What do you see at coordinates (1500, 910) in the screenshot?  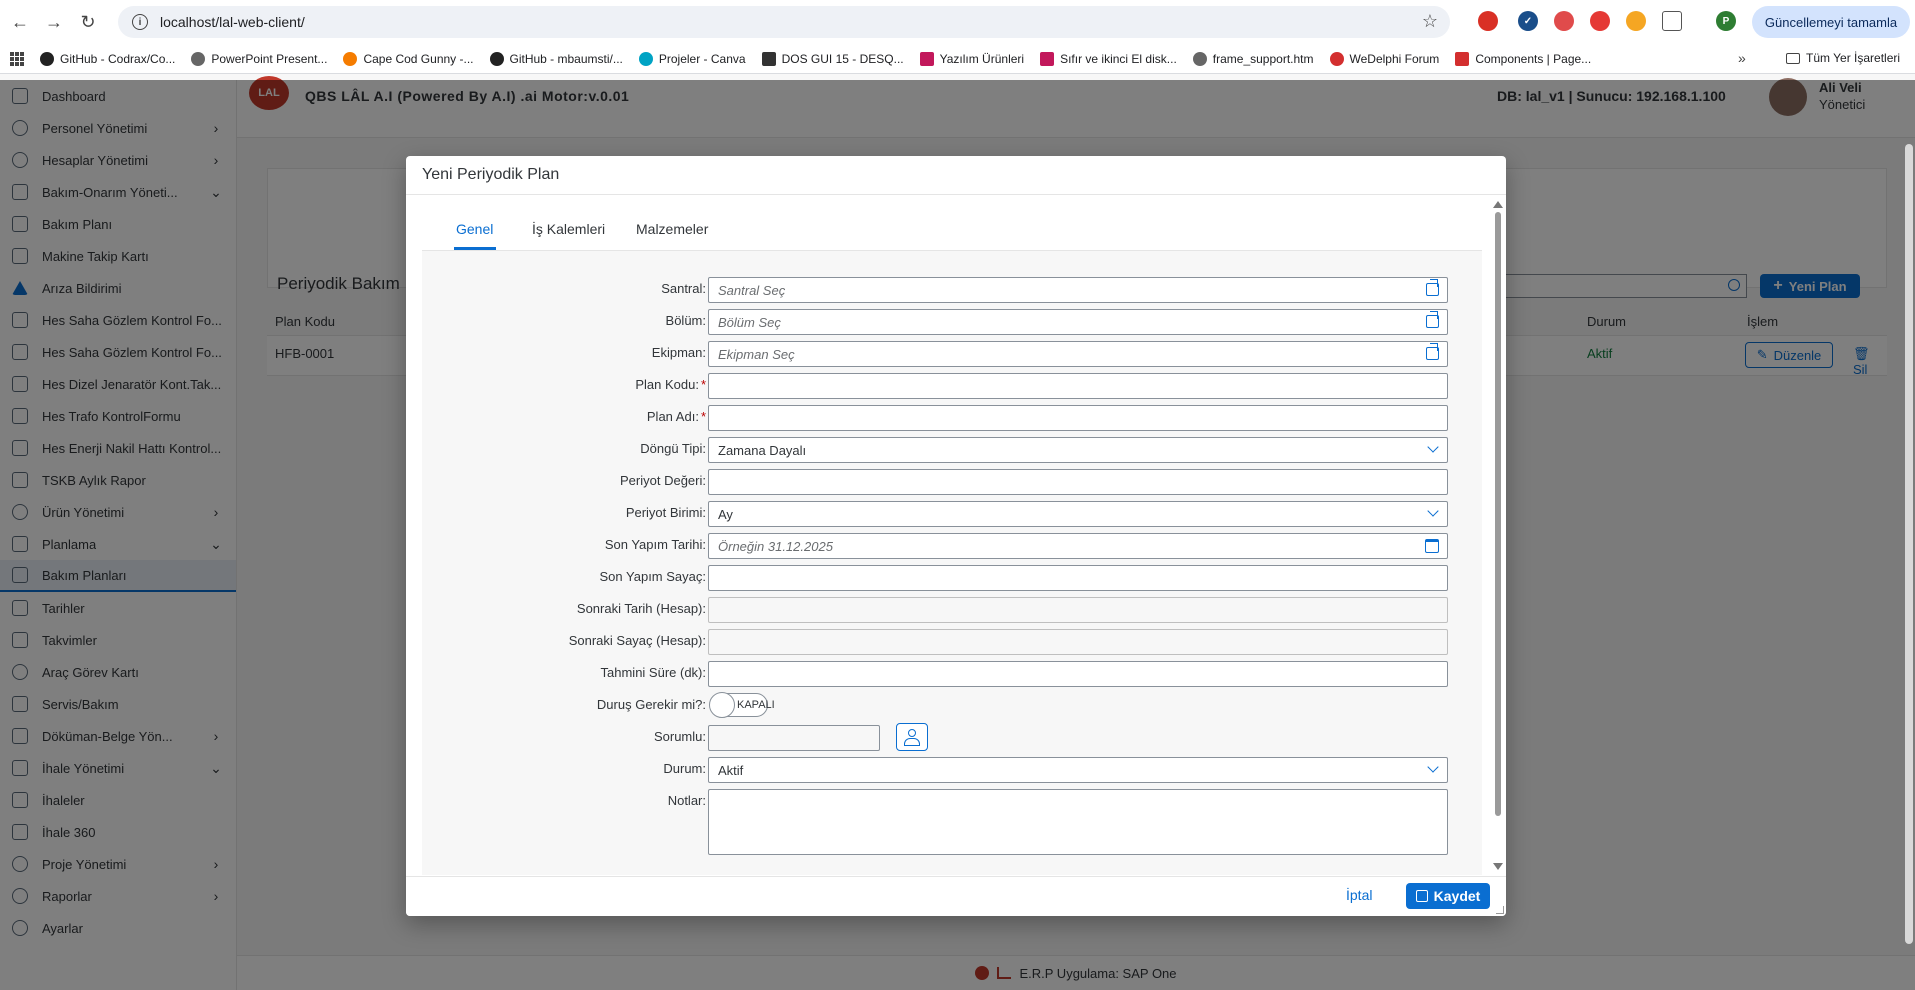 I see `resize-handle` at bounding box center [1500, 910].